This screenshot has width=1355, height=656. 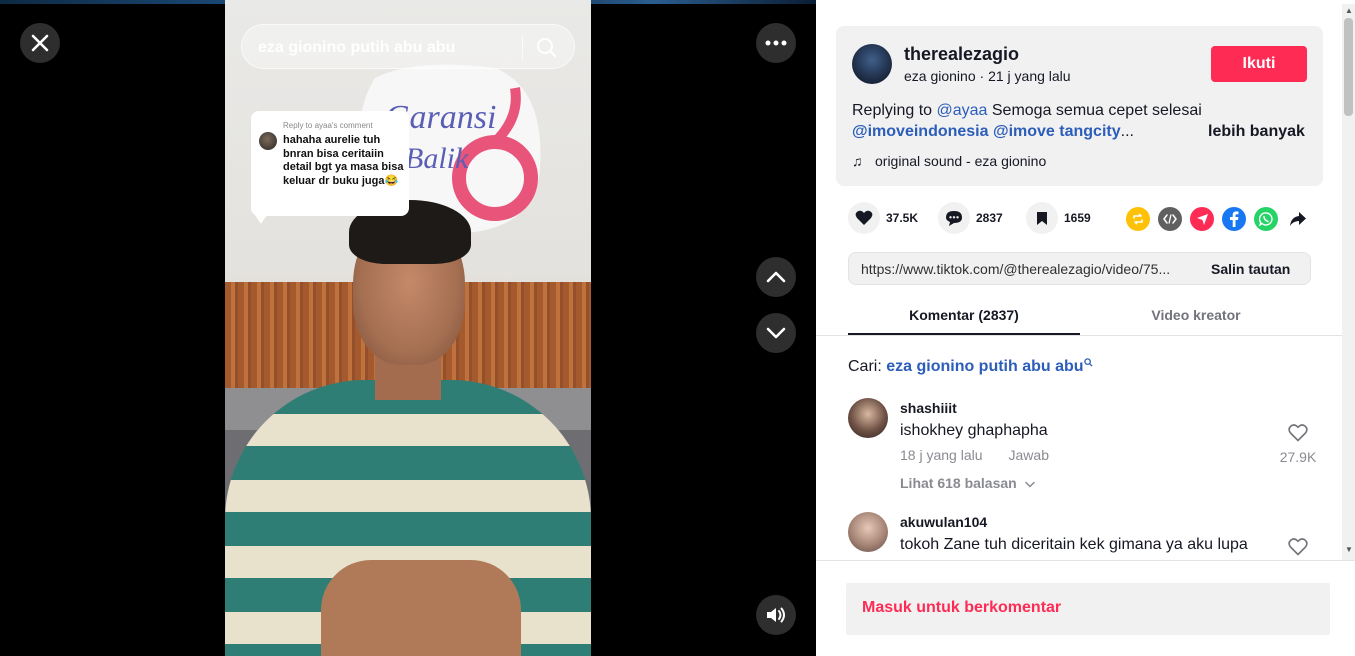 I want to click on comment-meta: 18 j yang lalu Jawab, so click(x=974, y=455).